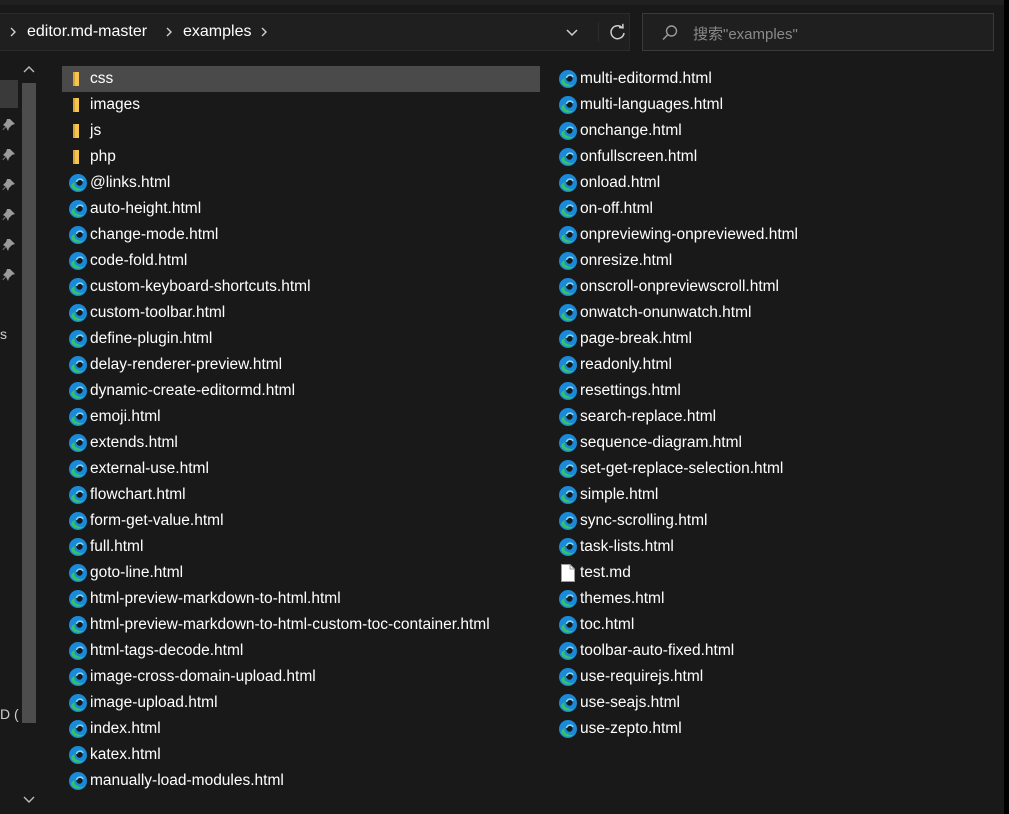 The width and height of the screenshot is (1009, 814). What do you see at coordinates (301, 521) in the screenshot?
I see `file-item: form-get-value.html` at bounding box center [301, 521].